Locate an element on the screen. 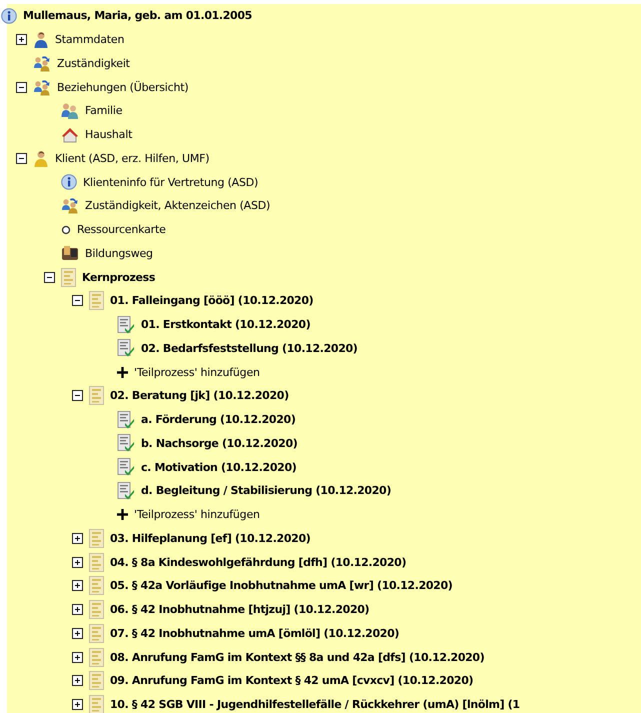 This screenshot has width=641, height=713. record-title: Mullemaus, Maria, geb. am 01.01.2005 is located at coordinates (137, 15).